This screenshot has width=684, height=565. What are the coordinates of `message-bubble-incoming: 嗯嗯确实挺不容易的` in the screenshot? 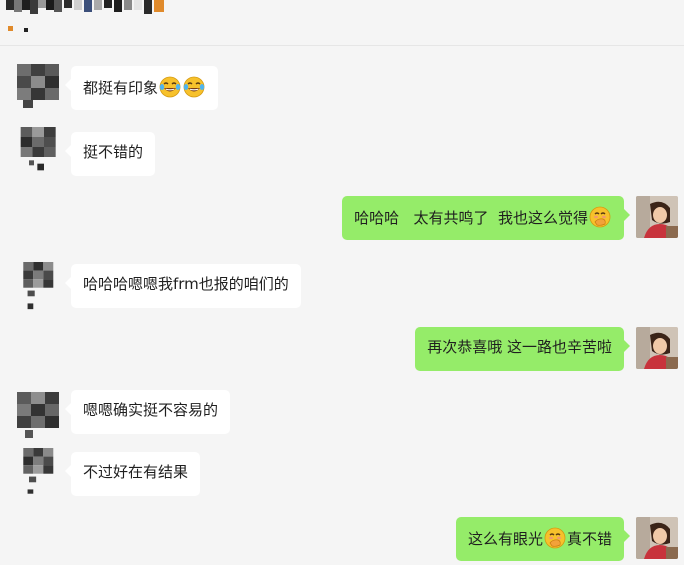 It's located at (147, 412).